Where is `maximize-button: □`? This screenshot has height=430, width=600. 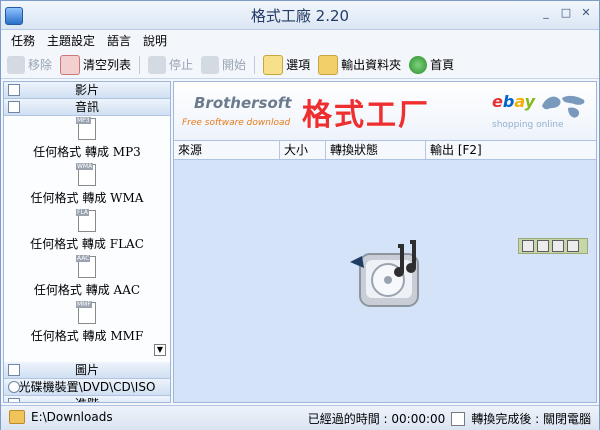 maximize-button: □ is located at coordinates (566, 13).